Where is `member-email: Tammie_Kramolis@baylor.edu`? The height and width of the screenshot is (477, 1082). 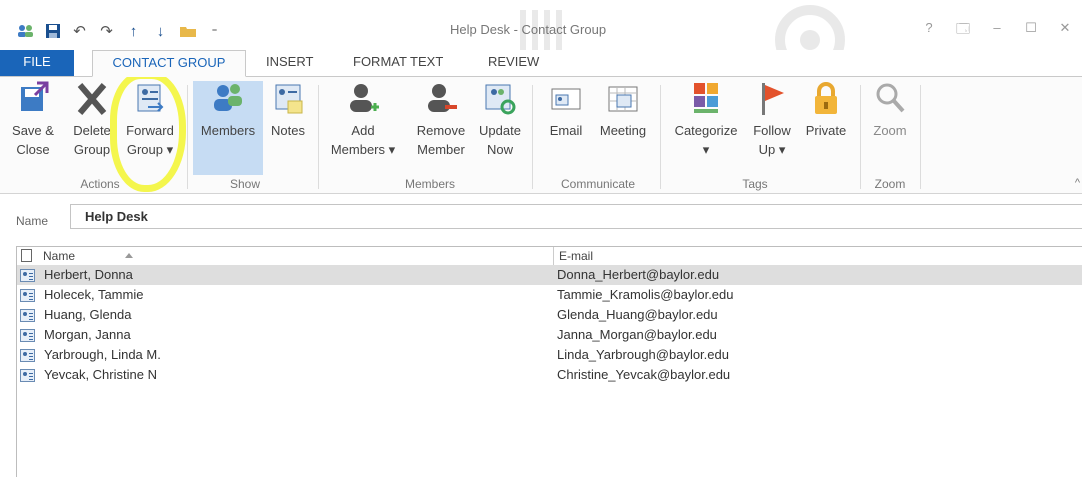
member-email: Tammie_Kramolis@baylor.edu is located at coordinates (645, 294).